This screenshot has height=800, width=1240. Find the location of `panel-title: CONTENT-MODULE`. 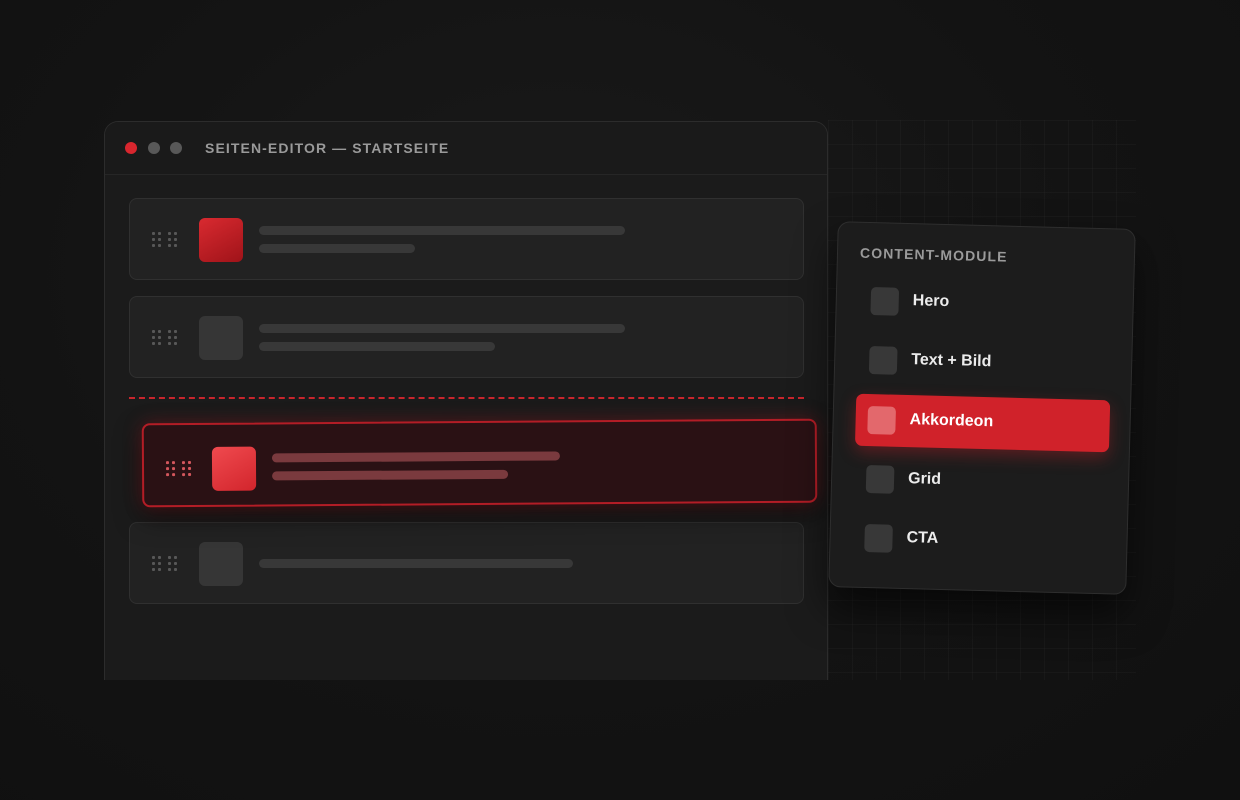

panel-title: CONTENT-MODULE is located at coordinates (933, 254).